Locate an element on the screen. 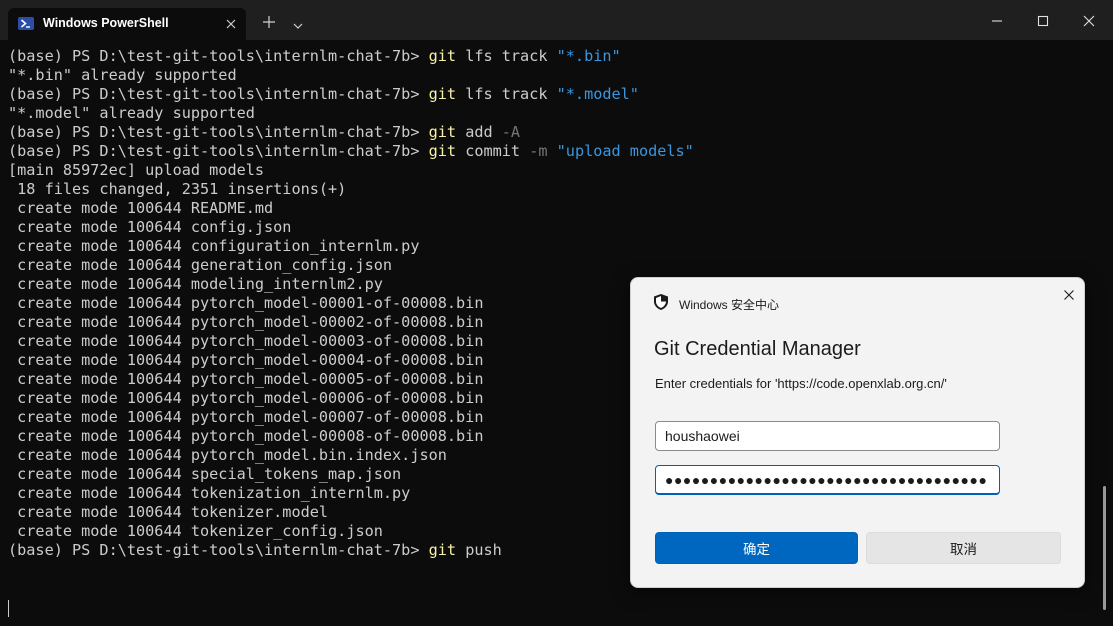 This screenshot has height=626, width=1113. command-flag: -A is located at coordinates (511, 132).